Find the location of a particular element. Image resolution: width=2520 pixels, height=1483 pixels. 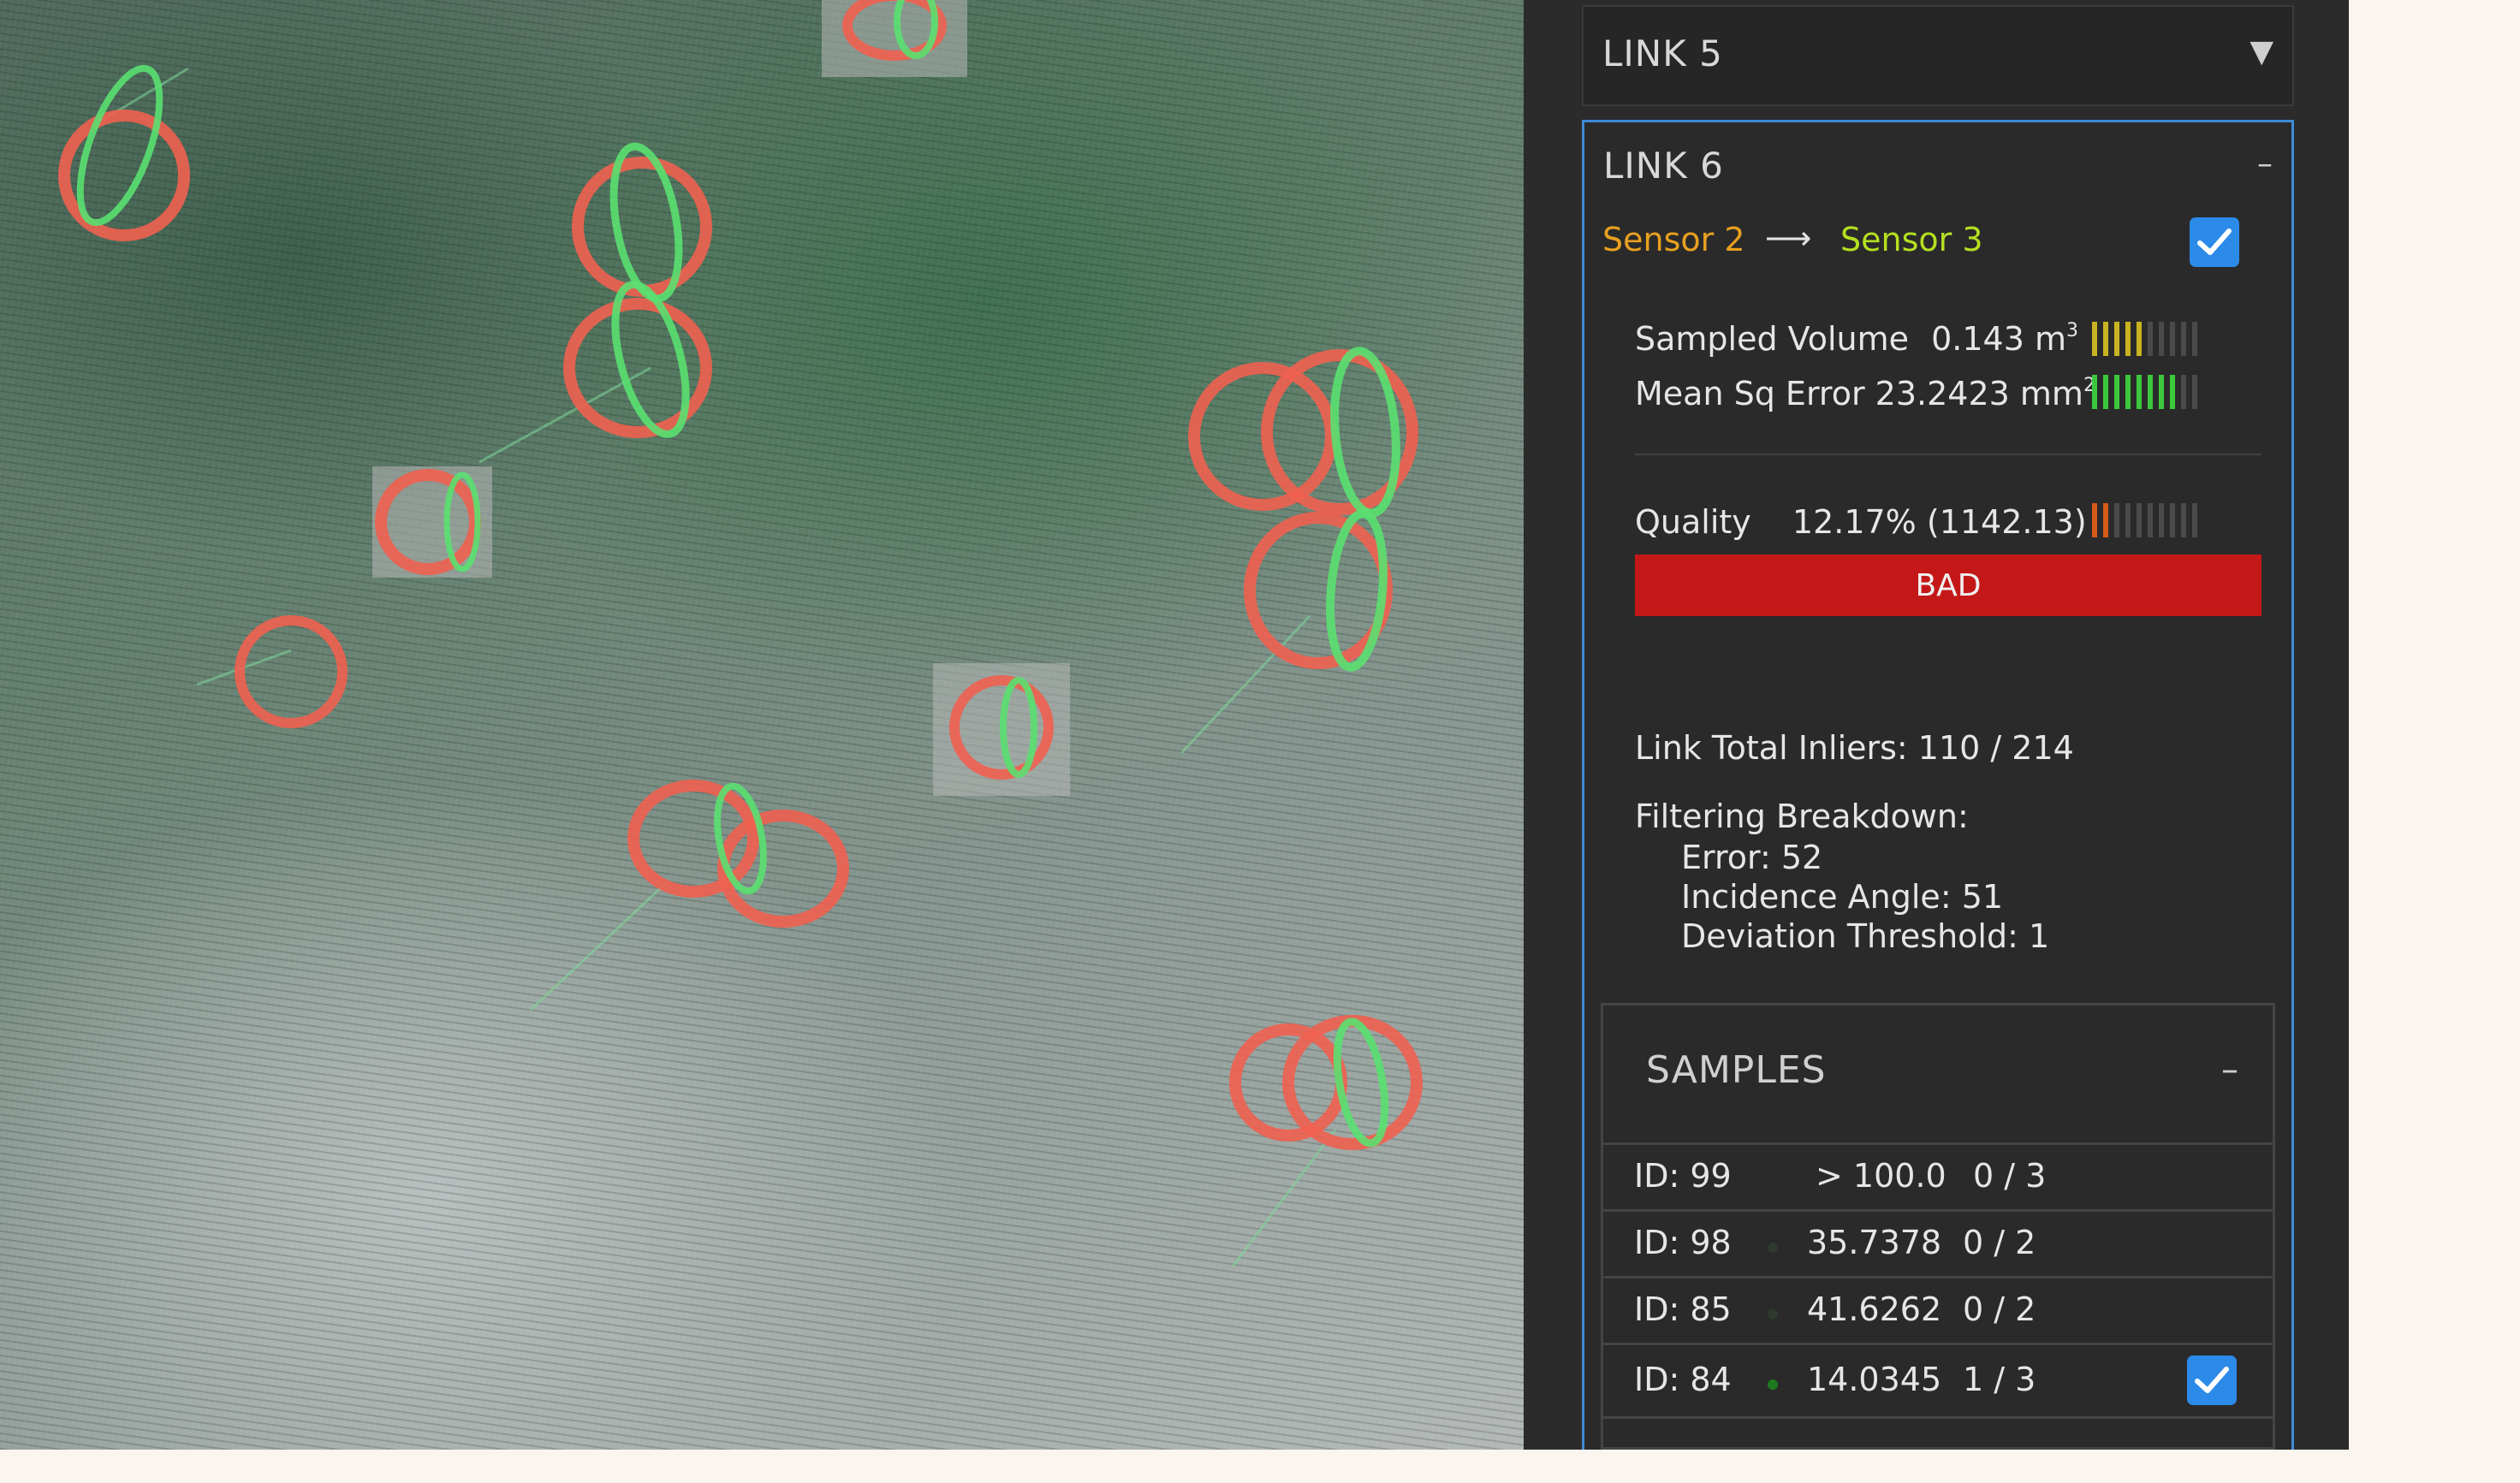

sample-row: ID: 84 14.0345 1 / 3 is located at coordinates (1938, 1380).